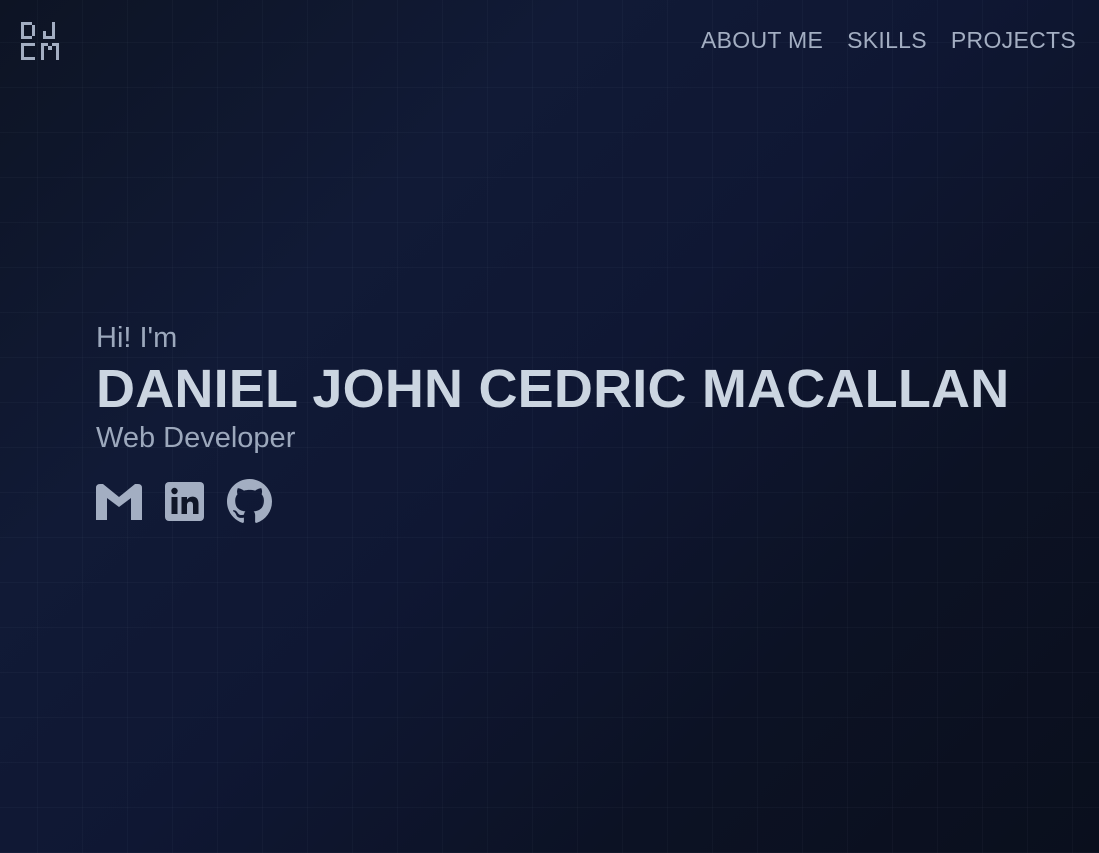 The image size is (1099, 853). I want to click on social-links, so click(552, 501).